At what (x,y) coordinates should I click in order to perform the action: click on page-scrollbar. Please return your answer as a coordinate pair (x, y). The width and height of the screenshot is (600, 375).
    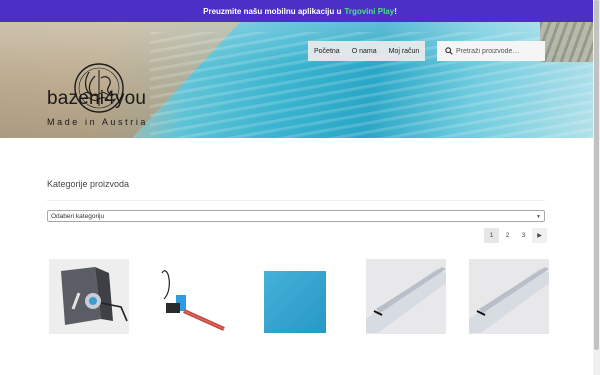
    Looking at the image, I should click on (596, 187).